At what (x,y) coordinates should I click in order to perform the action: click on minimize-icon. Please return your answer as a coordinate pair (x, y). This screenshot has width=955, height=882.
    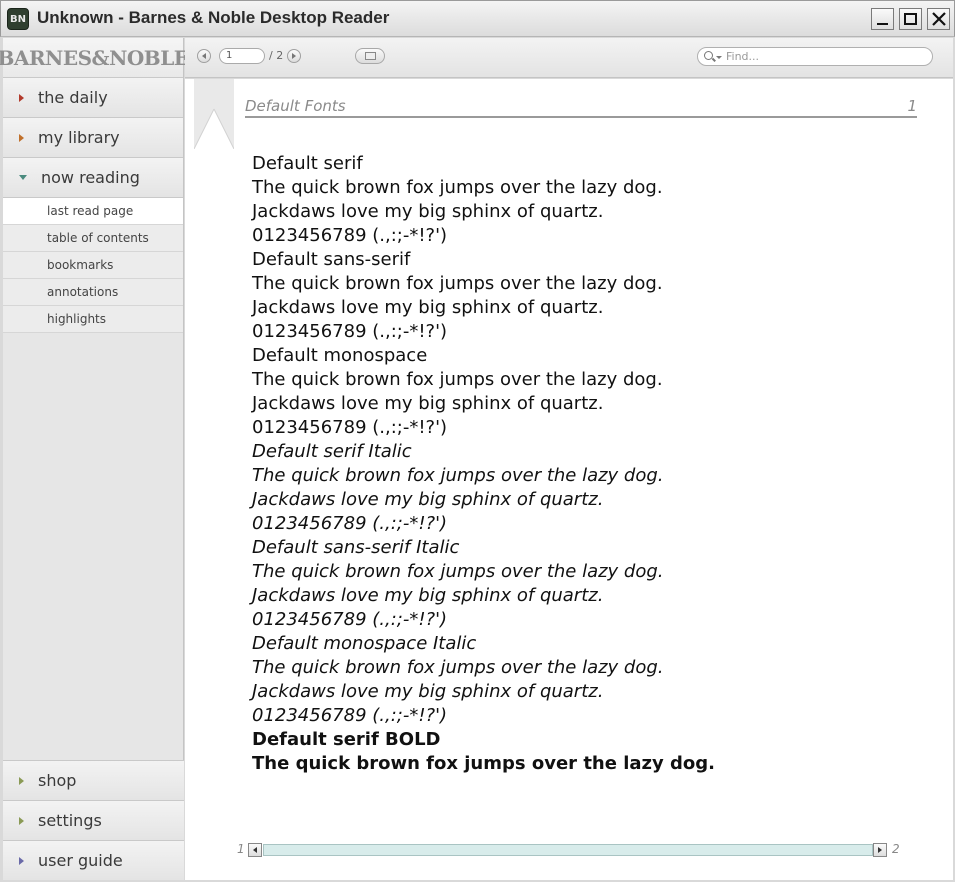
    Looking at the image, I should click on (882, 24).